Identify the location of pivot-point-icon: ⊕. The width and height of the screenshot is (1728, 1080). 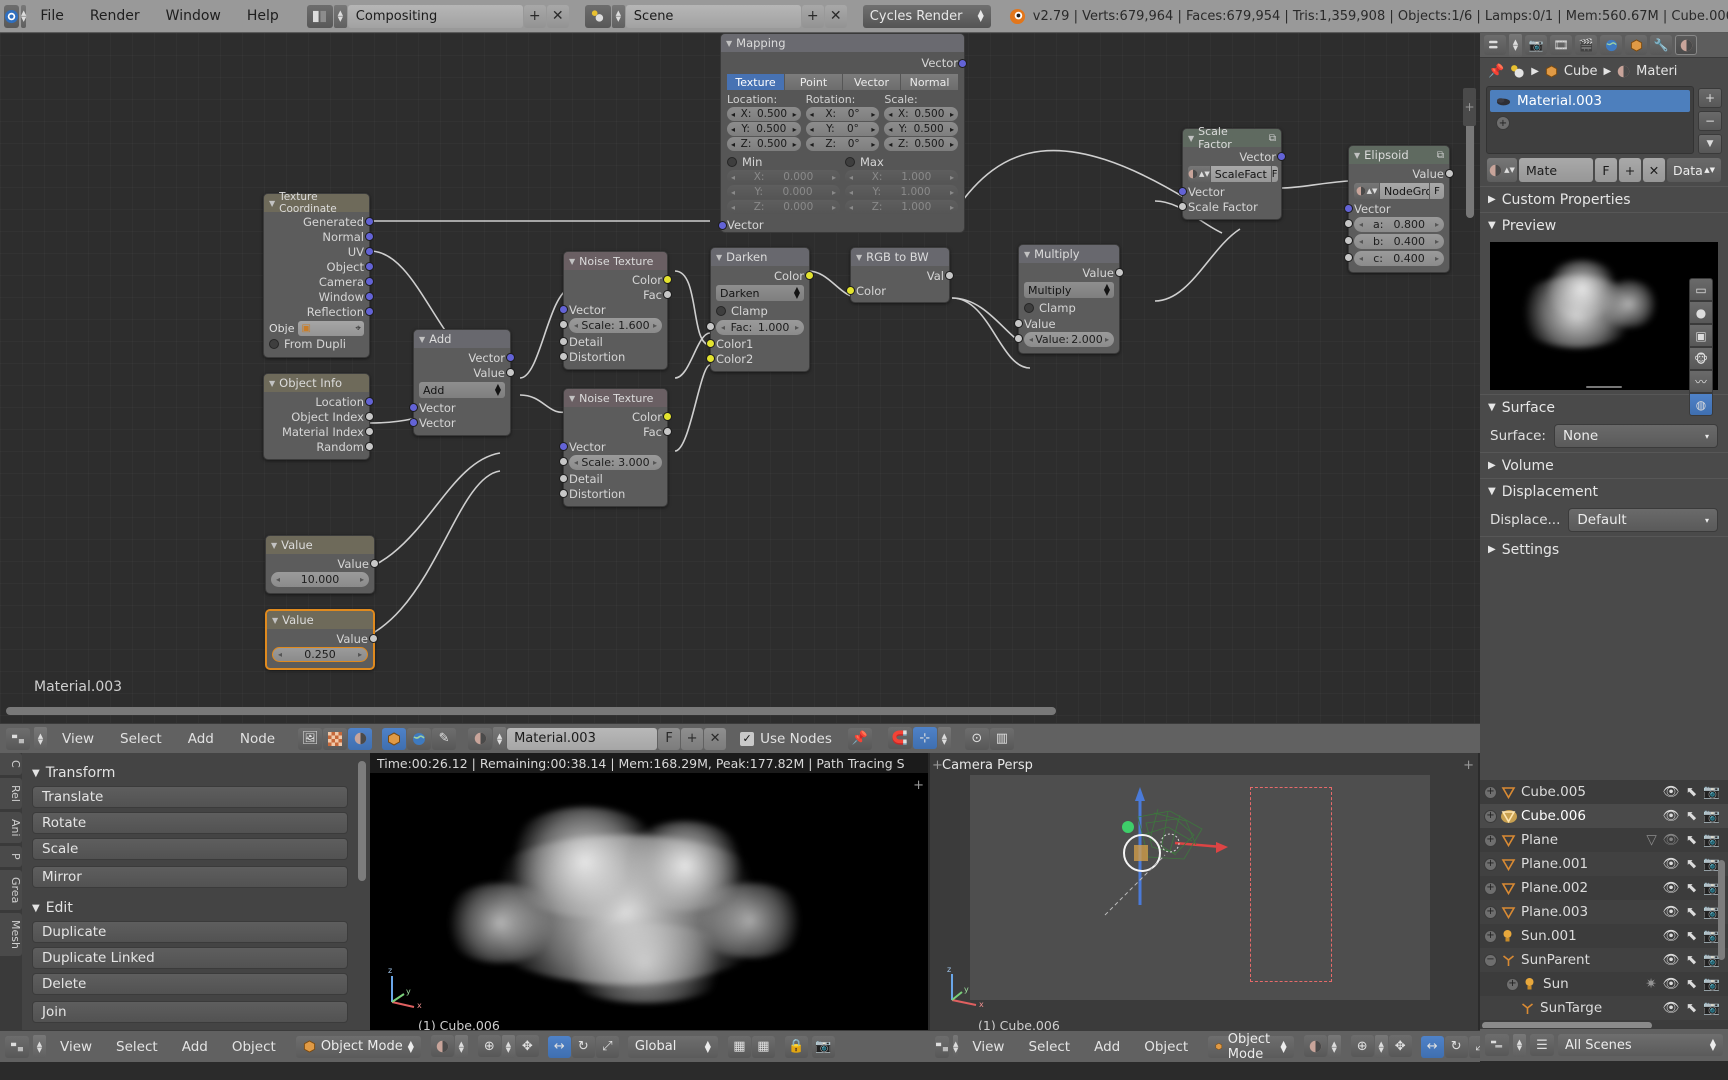
(1362, 1046).